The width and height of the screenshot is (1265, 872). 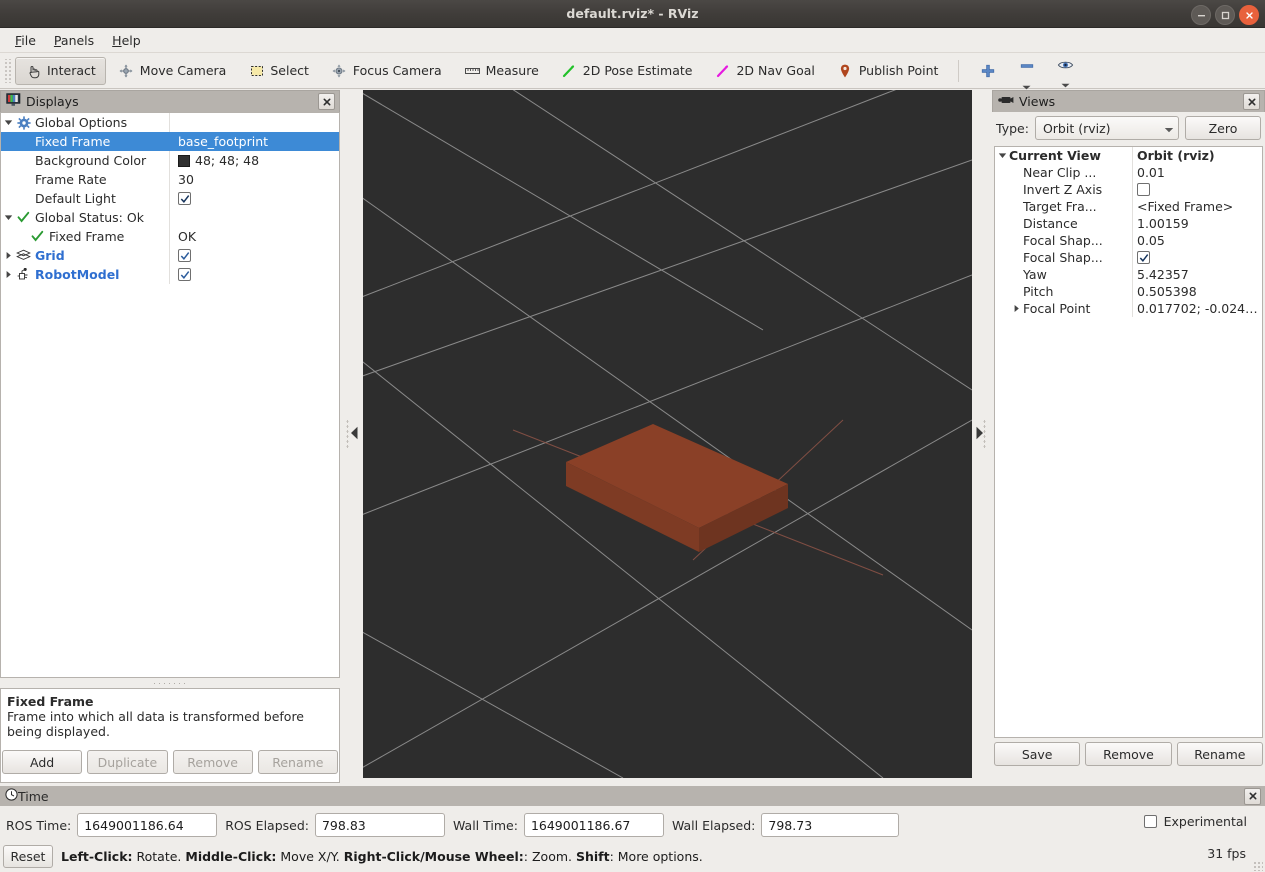 I want to click on tool-visibility-button, so click(x=1065, y=72).